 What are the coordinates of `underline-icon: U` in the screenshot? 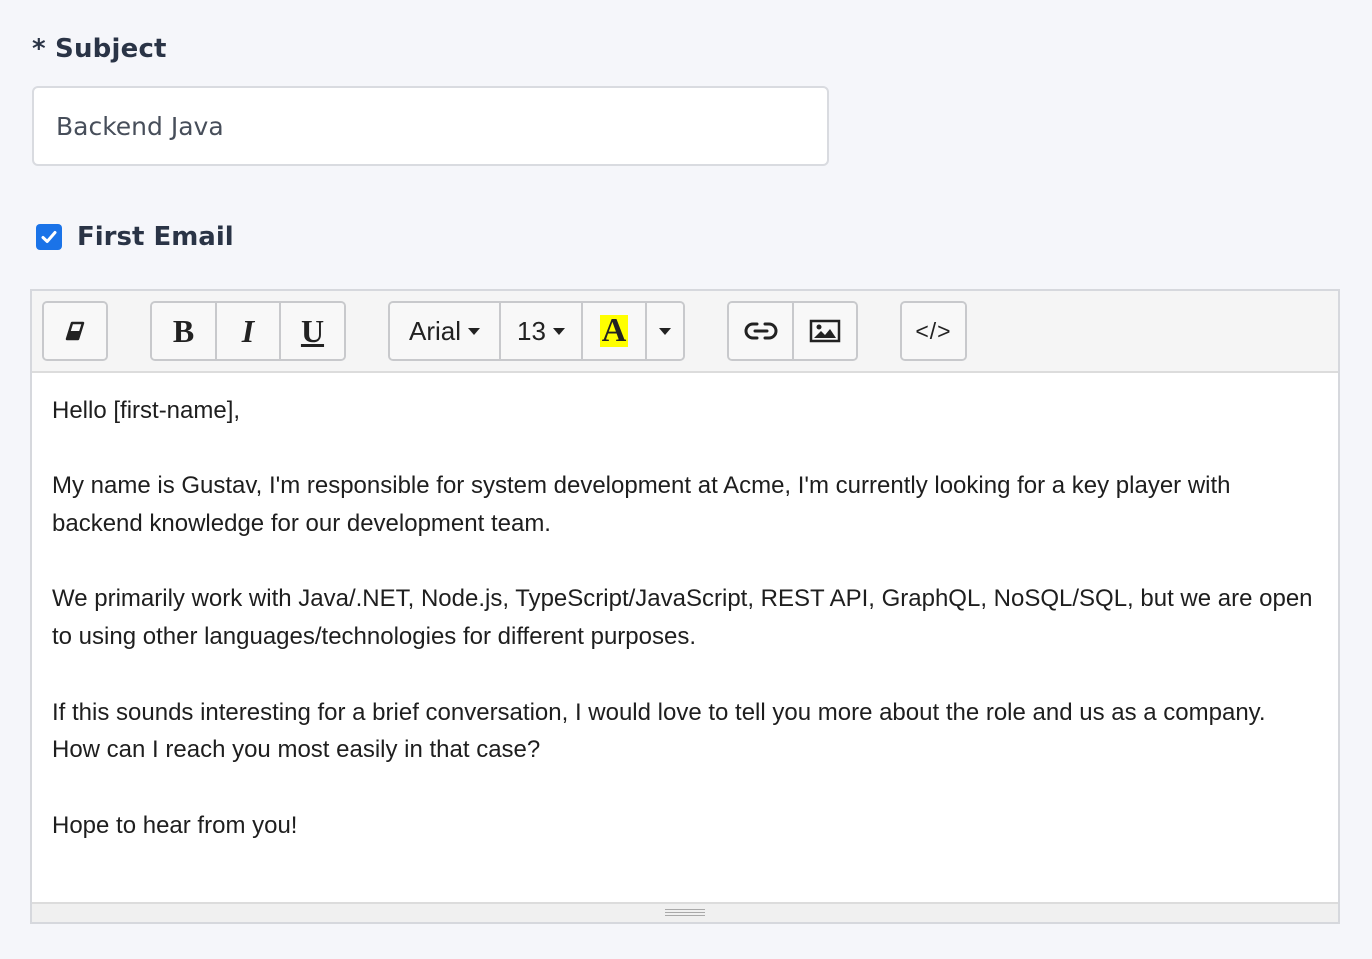 It's located at (312, 330).